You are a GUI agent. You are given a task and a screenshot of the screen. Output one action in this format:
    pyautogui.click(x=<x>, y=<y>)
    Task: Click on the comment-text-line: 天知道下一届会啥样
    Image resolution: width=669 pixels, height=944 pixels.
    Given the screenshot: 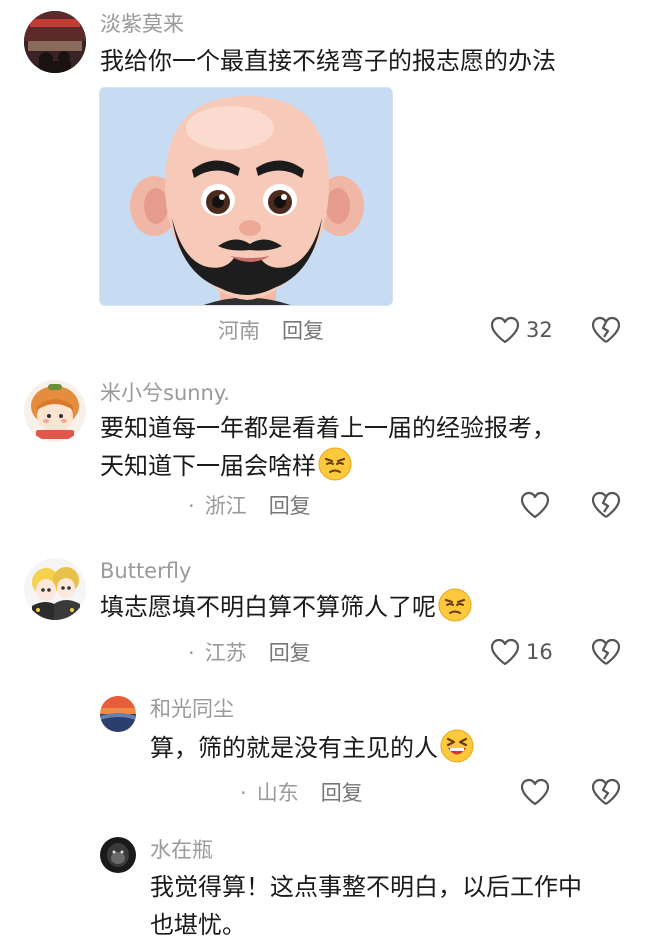 What is the action you would take?
    pyautogui.click(x=328, y=466)
    